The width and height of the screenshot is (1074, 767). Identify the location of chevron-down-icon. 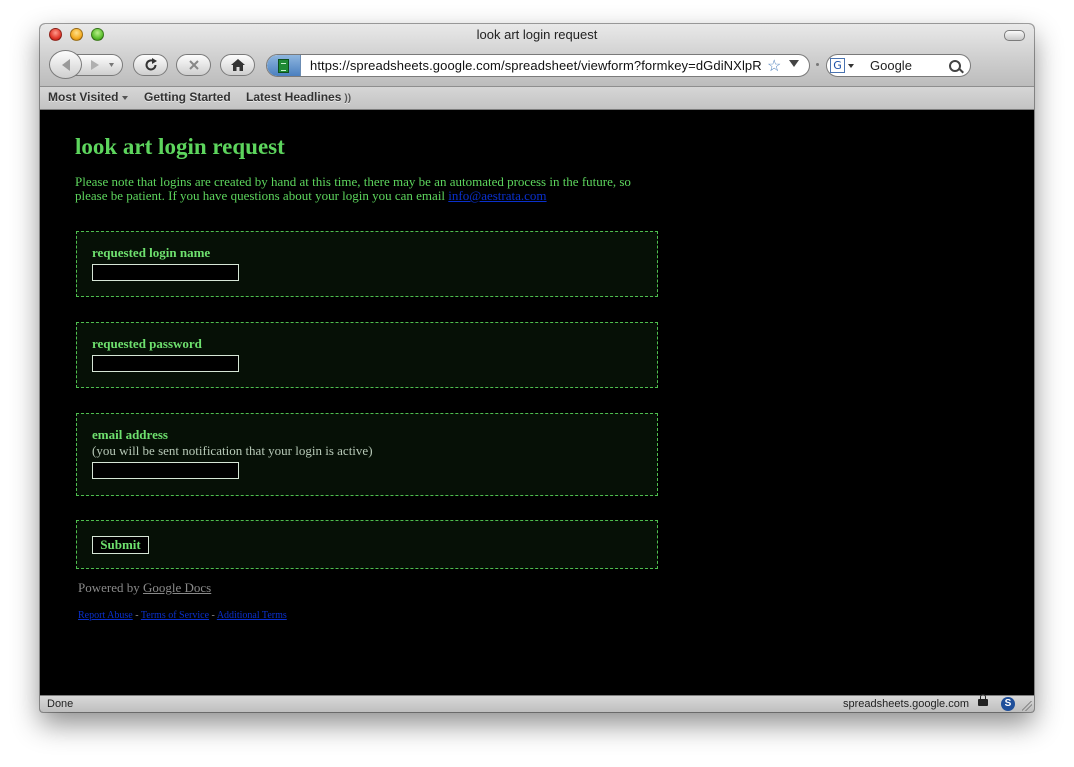
(125, 97).